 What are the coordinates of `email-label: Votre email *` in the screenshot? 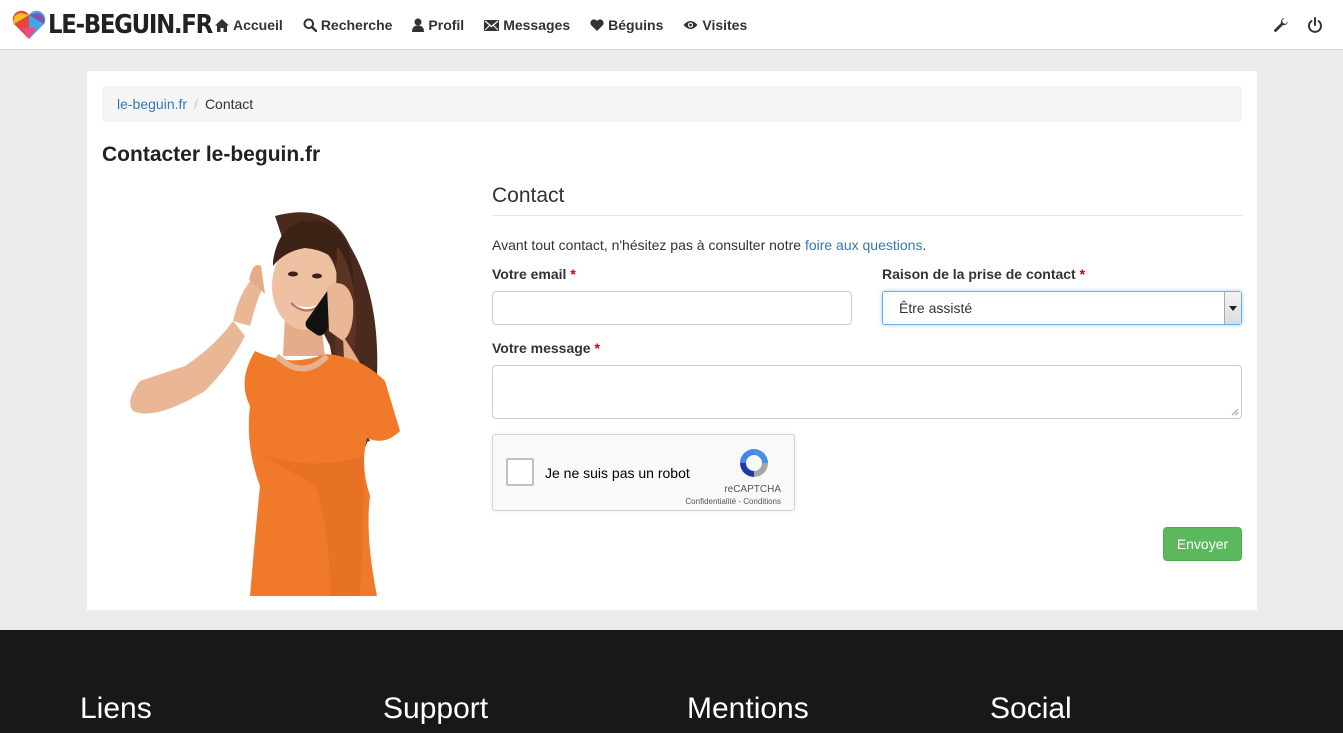 It's located at (534, 274).